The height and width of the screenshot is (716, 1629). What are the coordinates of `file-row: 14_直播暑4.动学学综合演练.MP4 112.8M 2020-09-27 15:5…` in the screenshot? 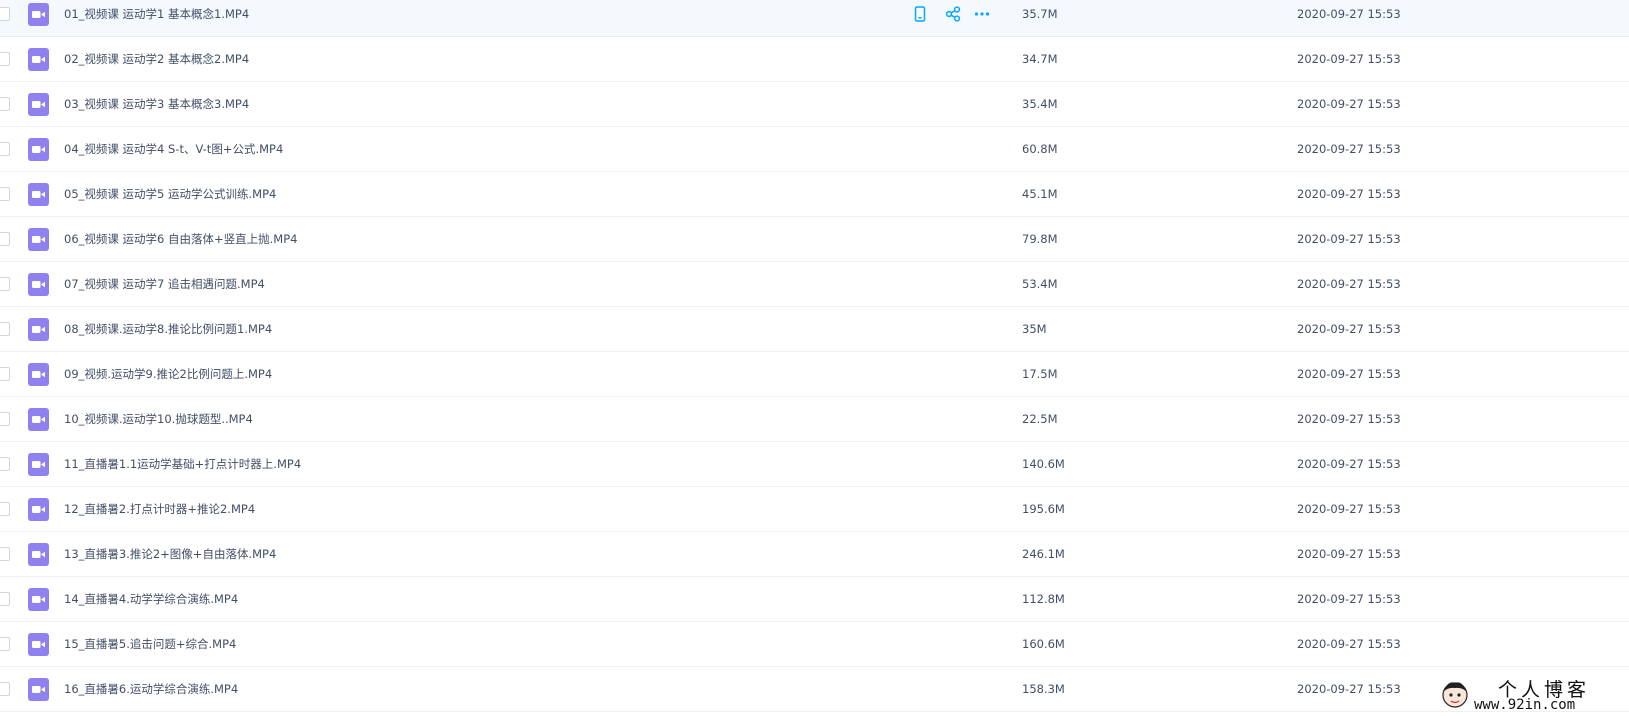 It's located at (814, 599).